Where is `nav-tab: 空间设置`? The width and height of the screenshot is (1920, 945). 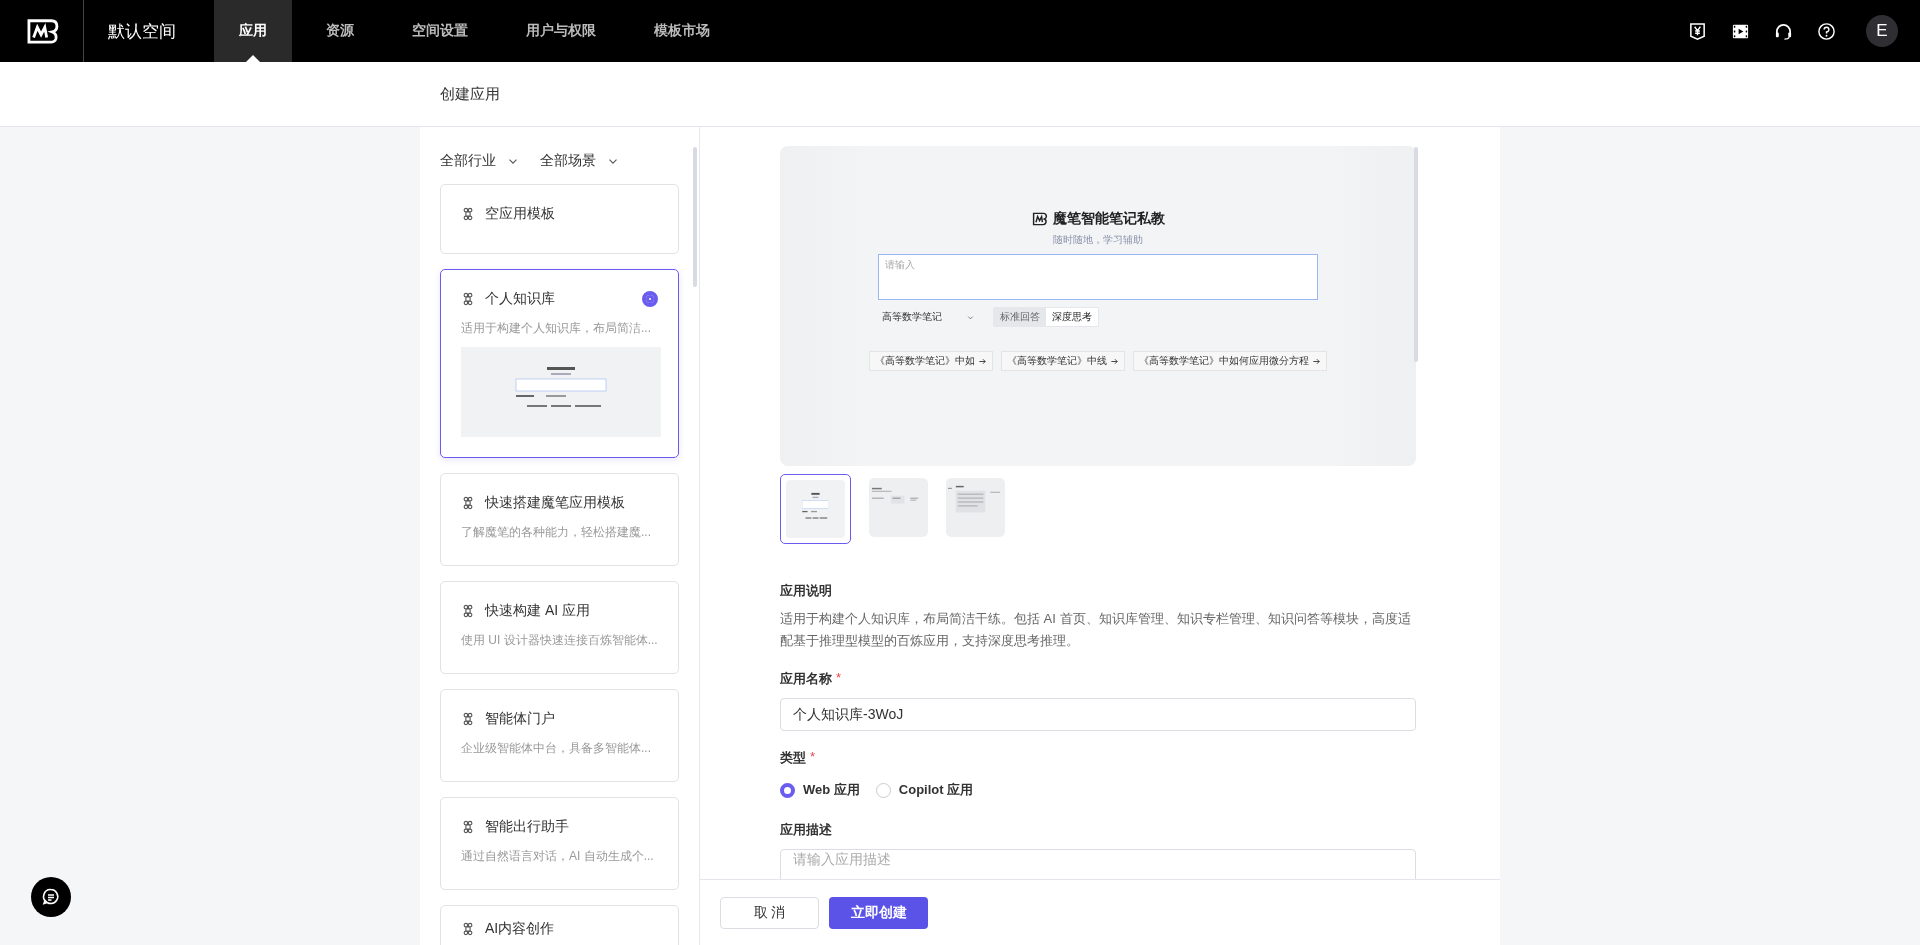
nav-tab: 空间设置 is located at coordinates (440, 31).